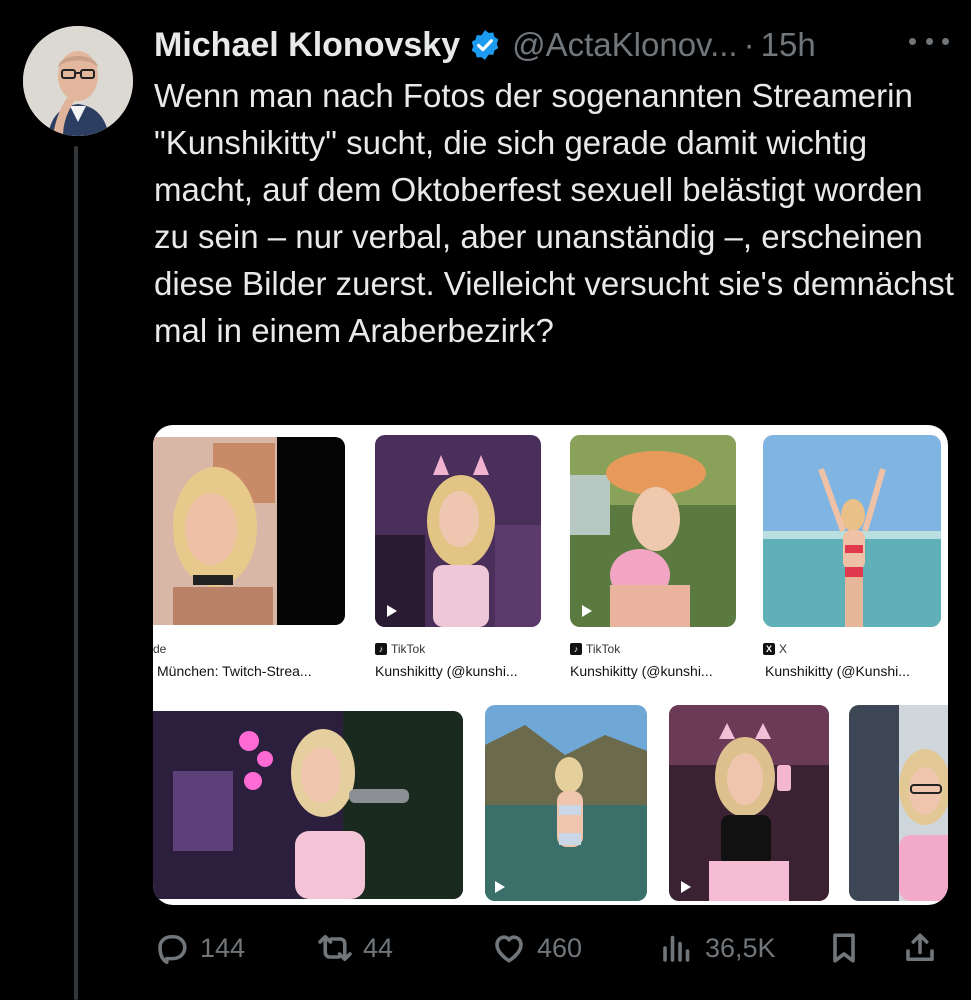 The width and height of the screenshot is (971, 1000). I want to click on bookmark-button, so click(849, 948).